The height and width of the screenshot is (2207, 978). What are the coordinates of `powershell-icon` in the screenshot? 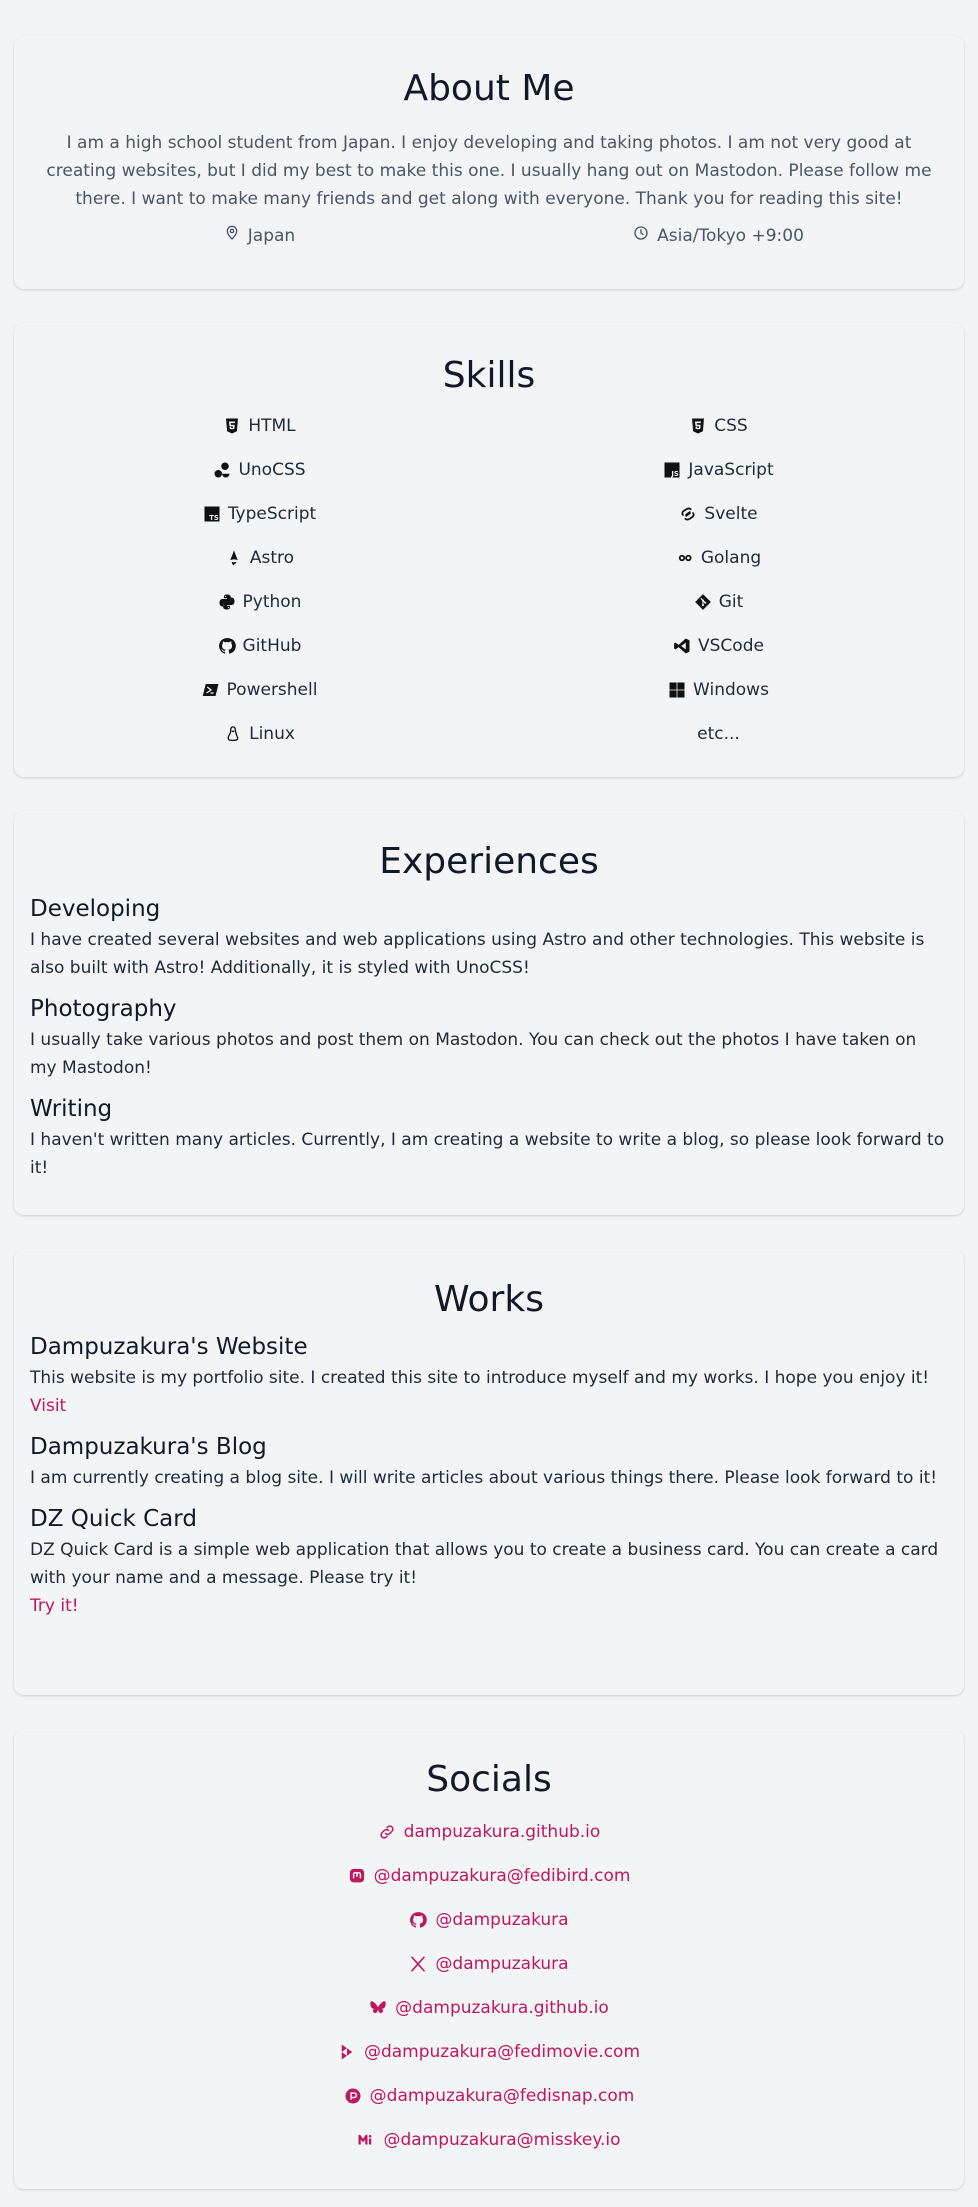 It's located at (211, 690).